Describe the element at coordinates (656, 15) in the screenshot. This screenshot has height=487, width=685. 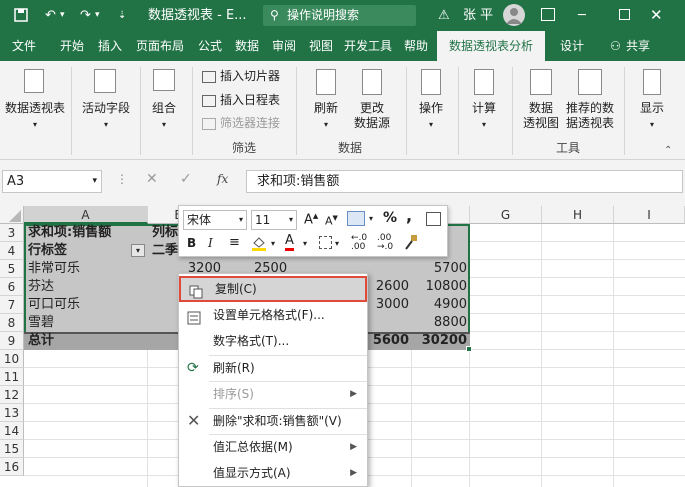
I see `close-icon: ✕` at that location.